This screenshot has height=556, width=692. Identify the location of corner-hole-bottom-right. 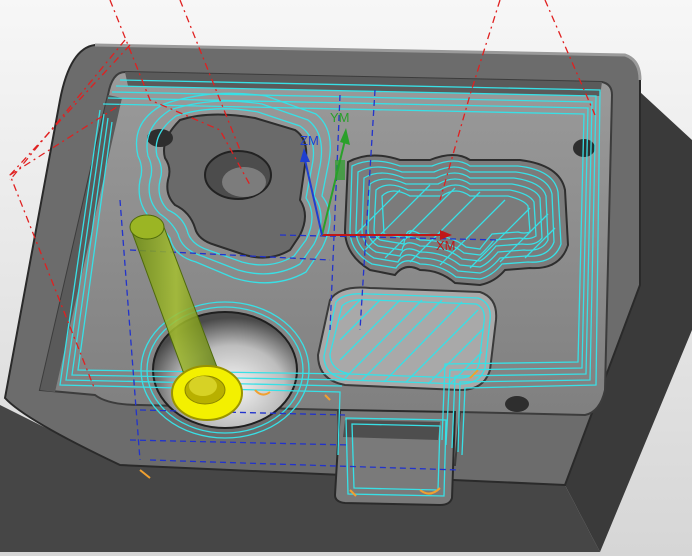
(517, 404).